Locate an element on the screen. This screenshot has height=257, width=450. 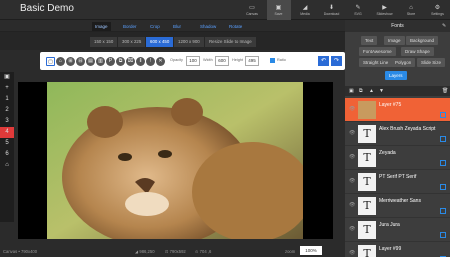
store-button: ⌂ Store is located at coordinates (411, 10).